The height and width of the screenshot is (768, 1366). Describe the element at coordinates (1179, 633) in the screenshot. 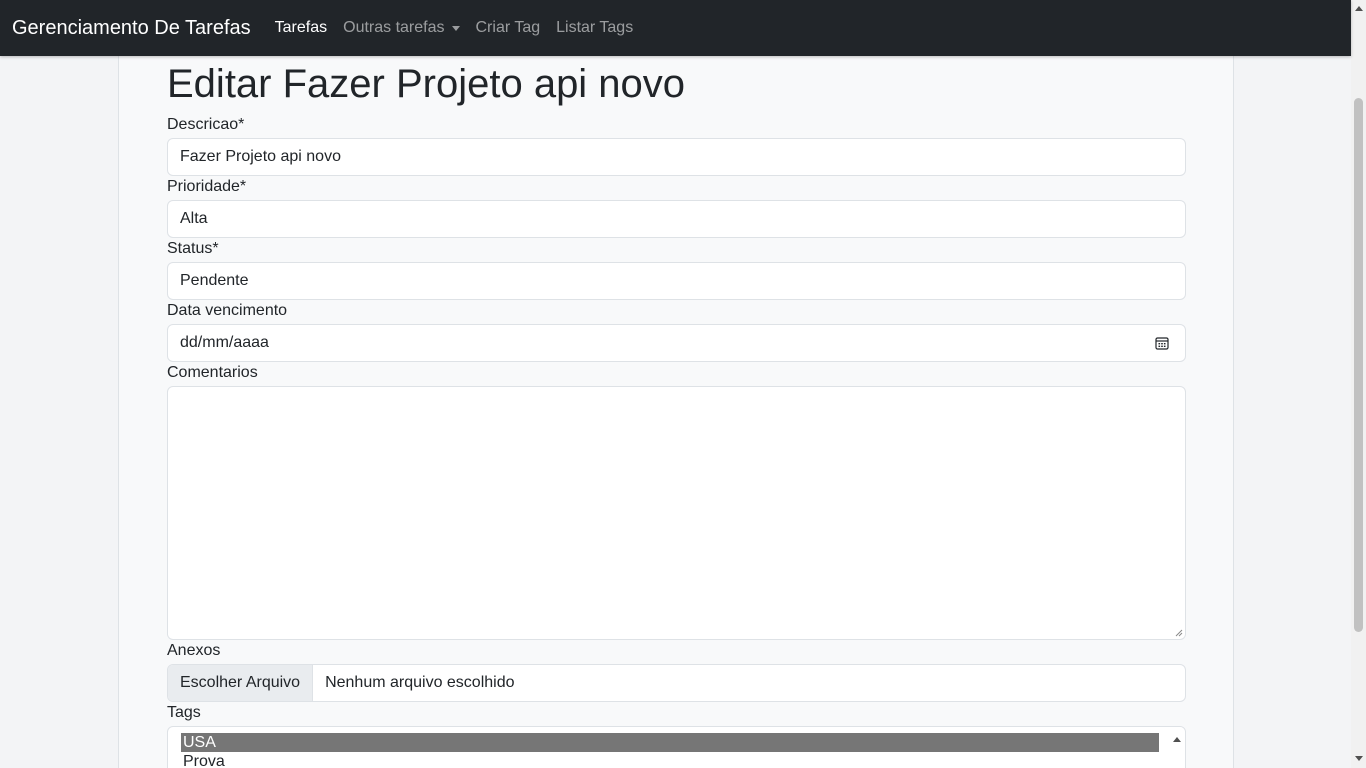

I see `resize-handle-icon` at that location.